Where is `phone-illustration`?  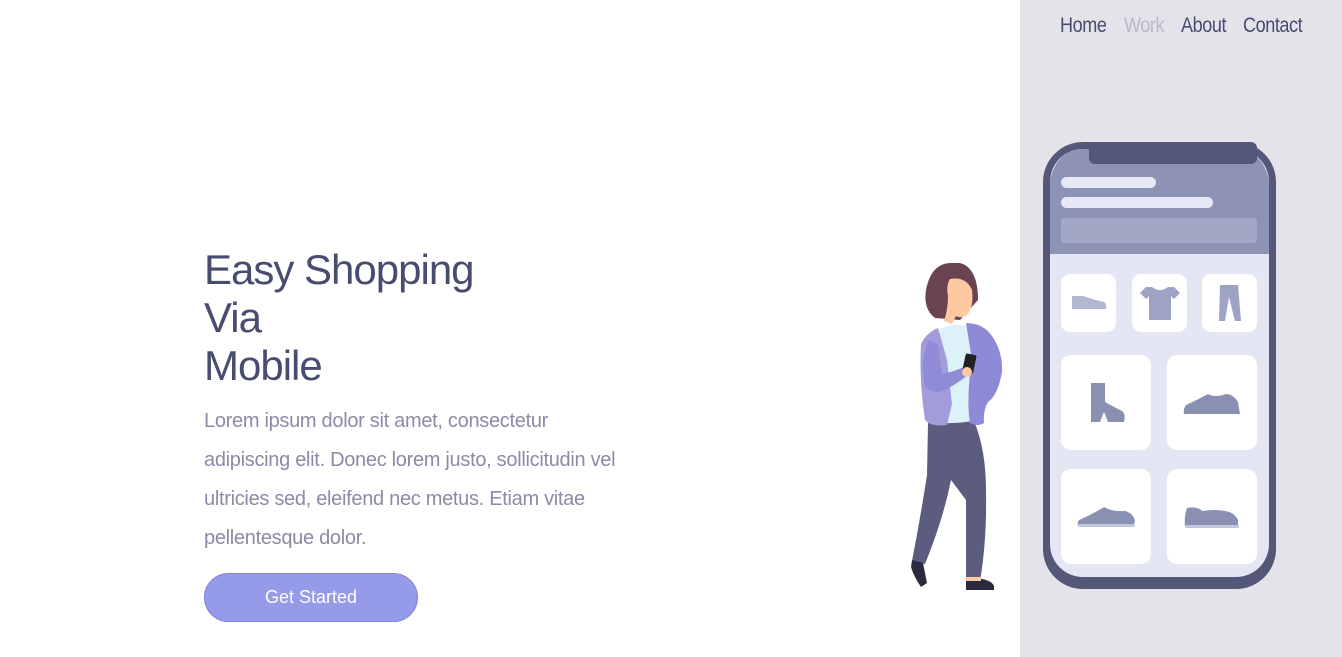 phone-illustration is located at coordinates (1159, 365).